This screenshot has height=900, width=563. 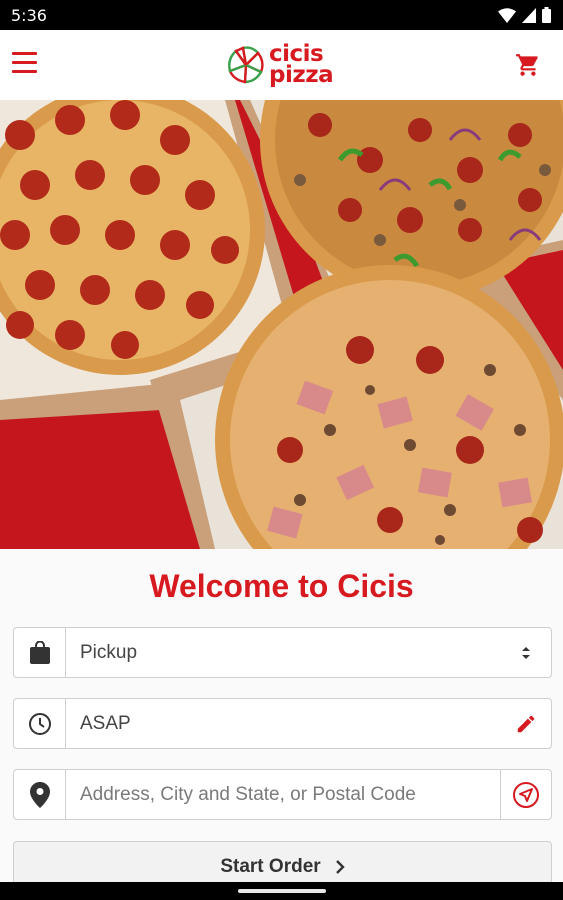 I want to click on start-order-label: Start Order, so click(x=270, y=866).